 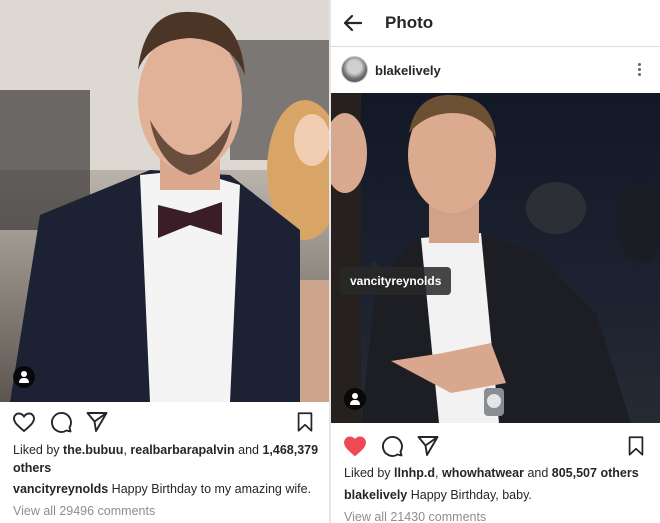 What do you see at coordinates (168, 511) in the screenshot?
I see `view-comments-link: View all 29496 comments` at bounding box center [168, 511].